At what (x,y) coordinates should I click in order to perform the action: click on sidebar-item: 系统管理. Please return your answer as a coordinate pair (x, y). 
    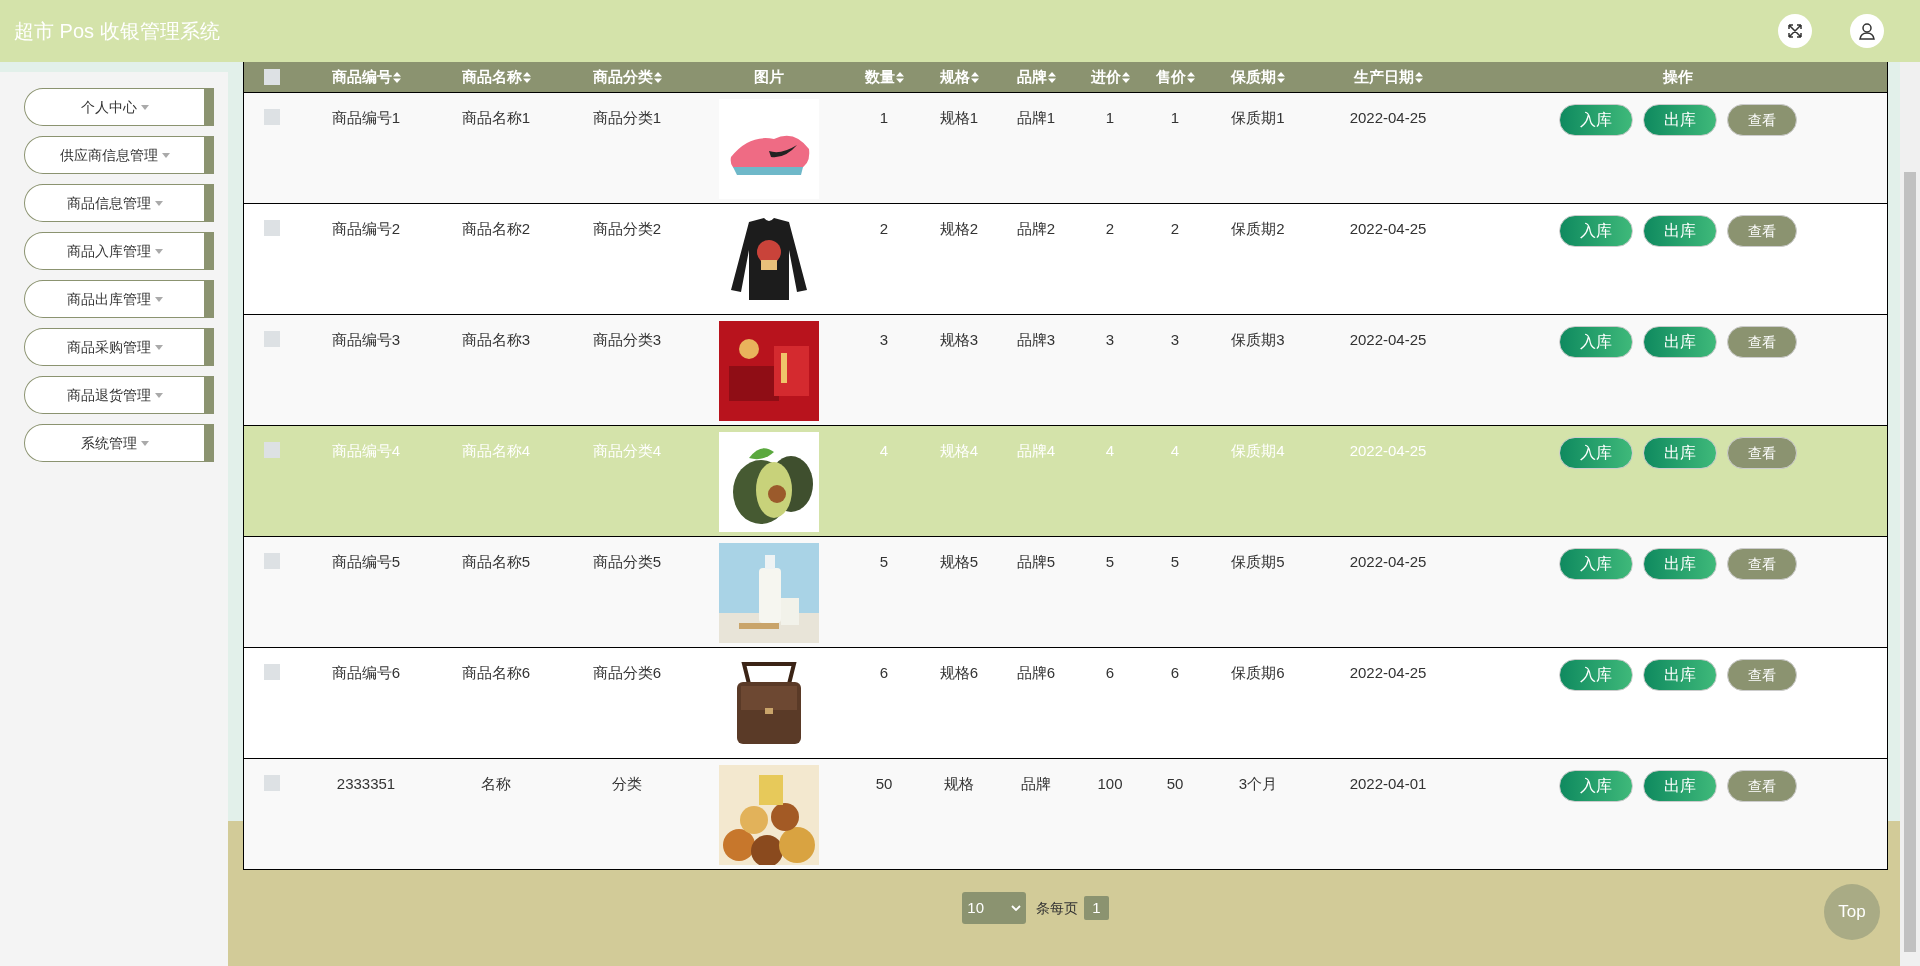
    Looking at the image, I should click on (119, 443).